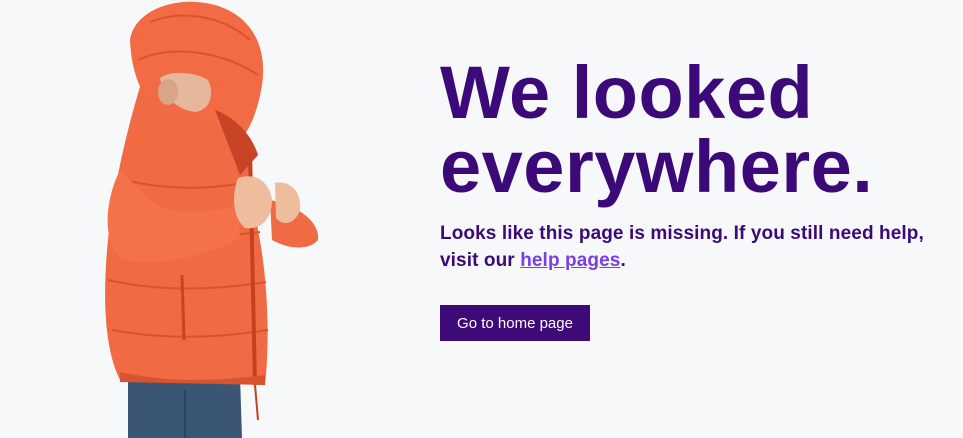 The width and height of the screenshot is (963, 438). I want to click on go-to-home-page-button: Go to home page, so click(515, 323).